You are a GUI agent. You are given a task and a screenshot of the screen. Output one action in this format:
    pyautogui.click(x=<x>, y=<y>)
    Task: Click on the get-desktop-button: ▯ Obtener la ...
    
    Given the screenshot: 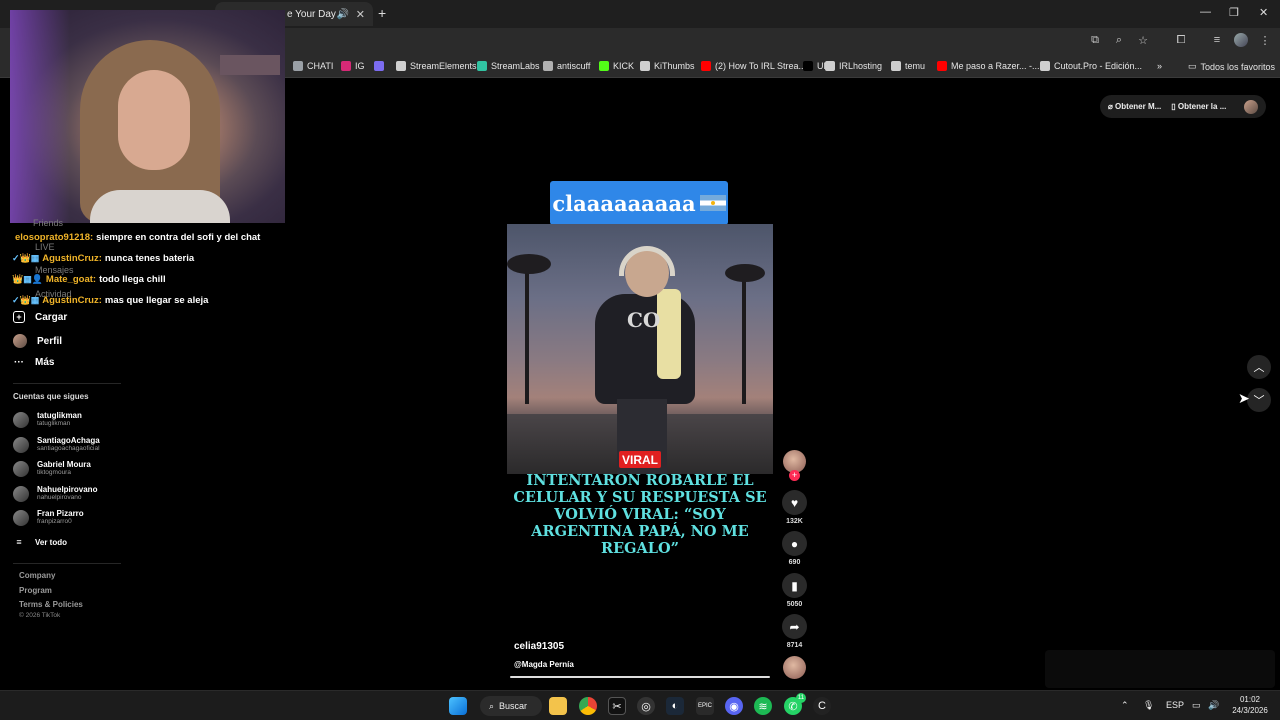 What is the action you would take?
    pyautogui.click(x=1198, y=106)
    